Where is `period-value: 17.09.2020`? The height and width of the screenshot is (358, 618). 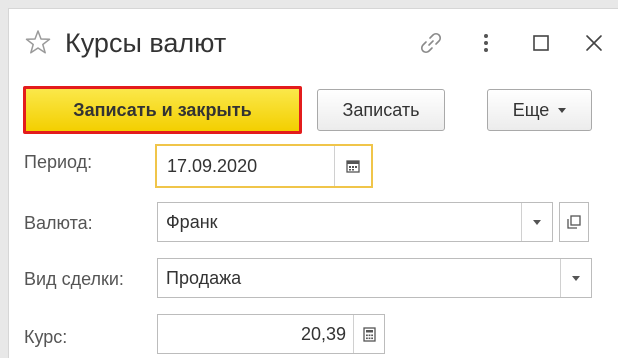 period-value: 17.09.2020 is located at coordinates (212, 165).